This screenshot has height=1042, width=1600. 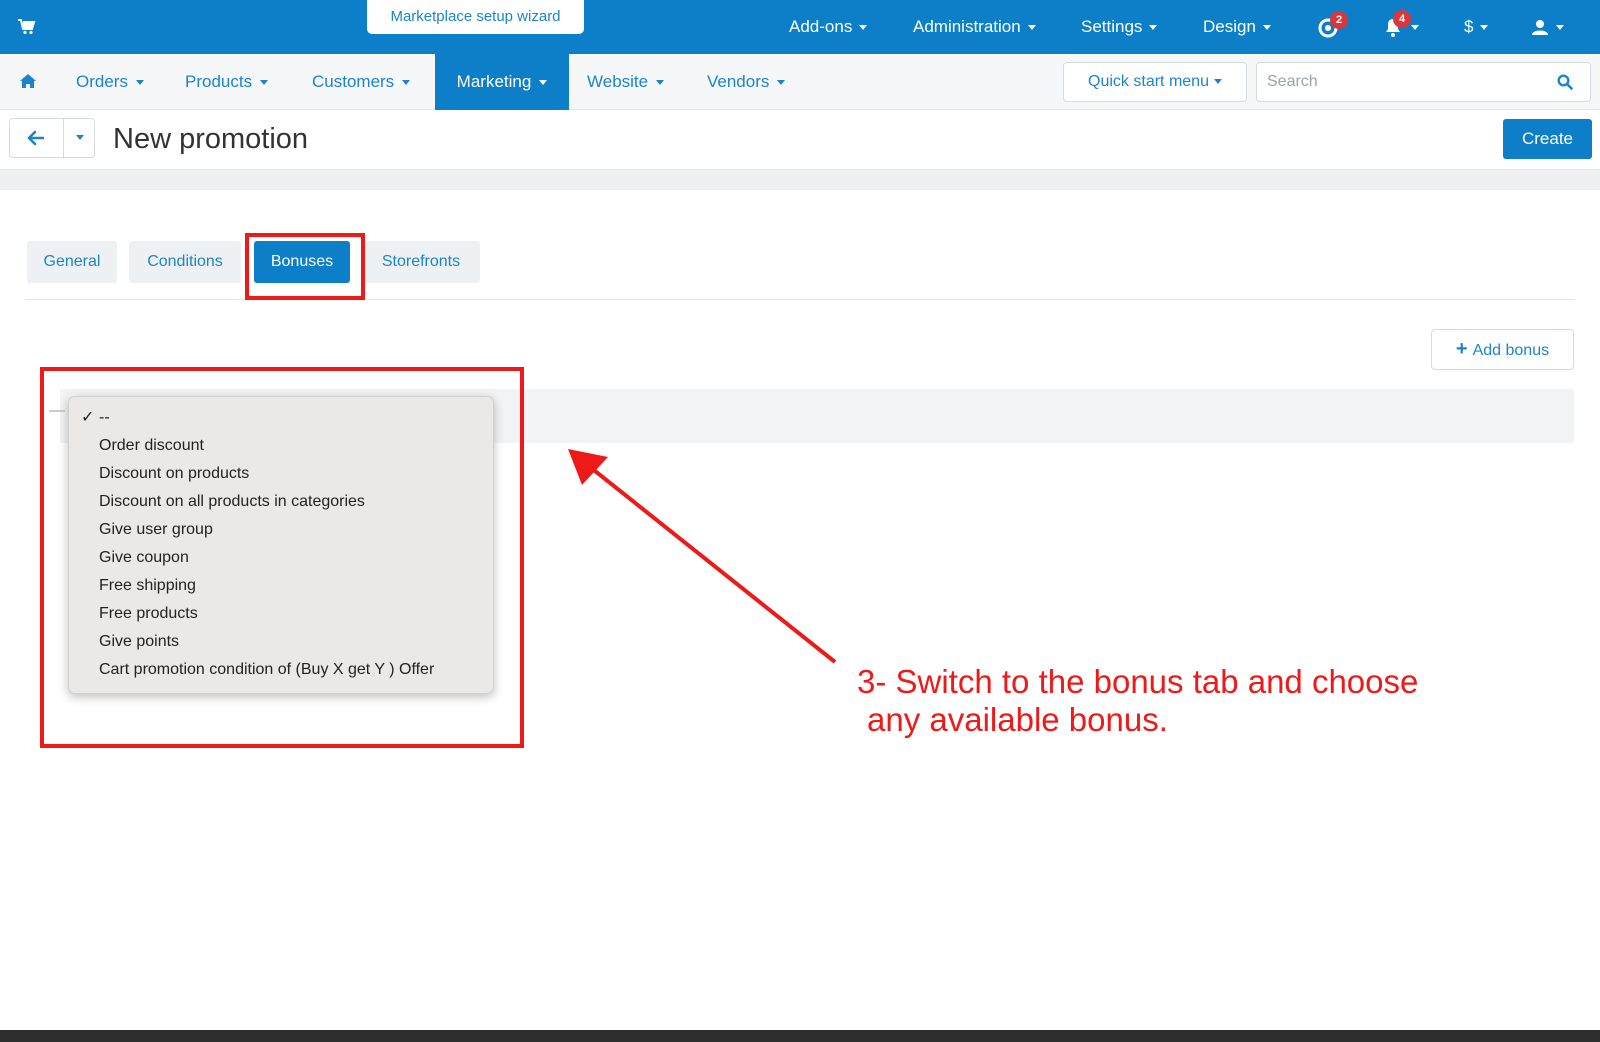 I want to click on add-bonus-button: + Add bonus, so click(x=1502, y=349).